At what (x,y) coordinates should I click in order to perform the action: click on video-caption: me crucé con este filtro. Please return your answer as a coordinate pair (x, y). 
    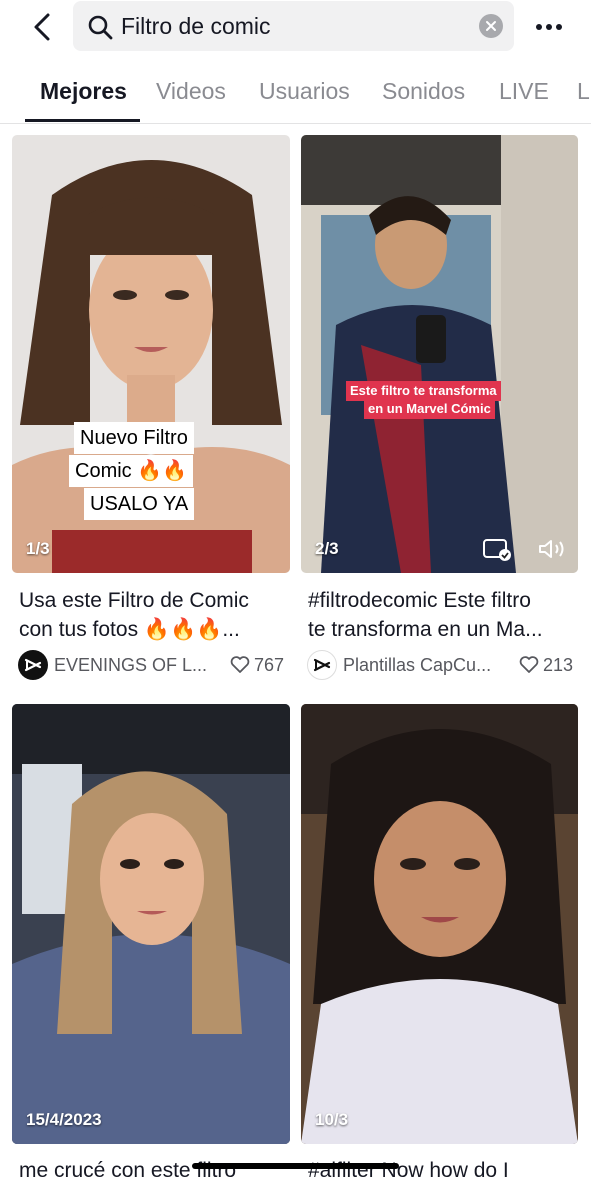
    Looking at the image, I should click on (154, 1170).